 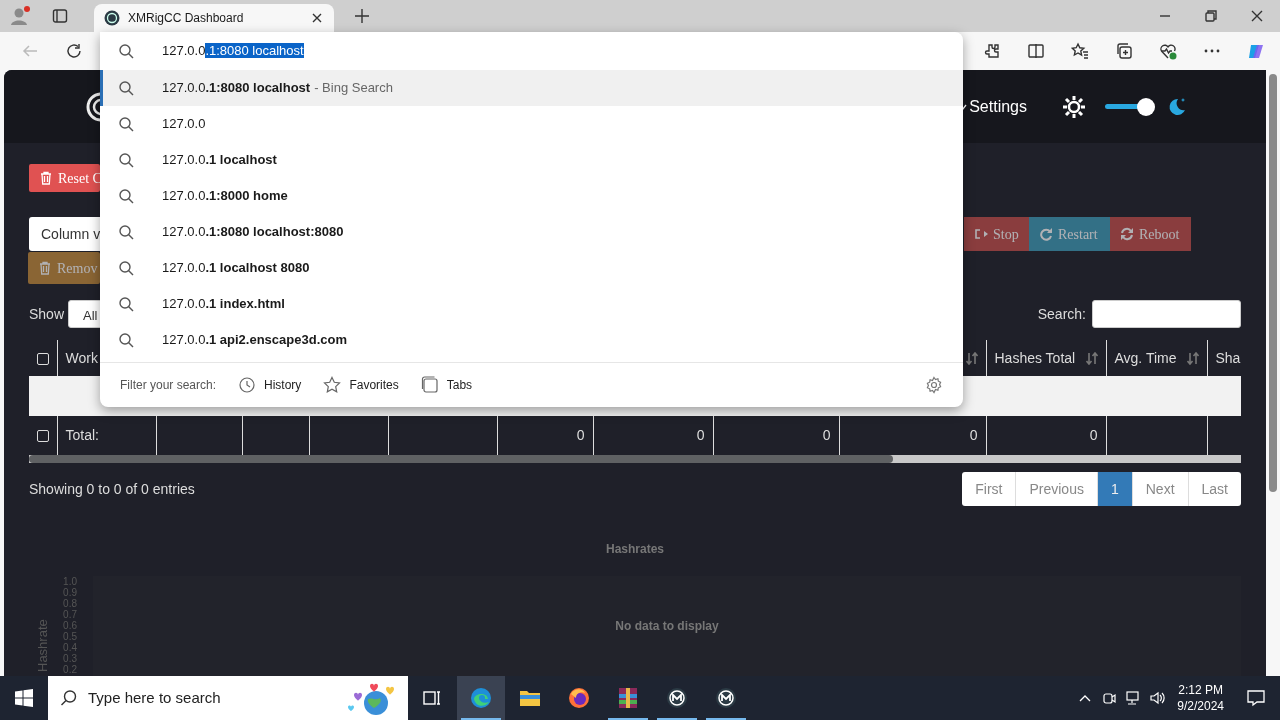 What do you see at coordinates (1035, 358) in the screenshot?
I see `column-header: Hashes Total` at bounding box center [1035, 358].